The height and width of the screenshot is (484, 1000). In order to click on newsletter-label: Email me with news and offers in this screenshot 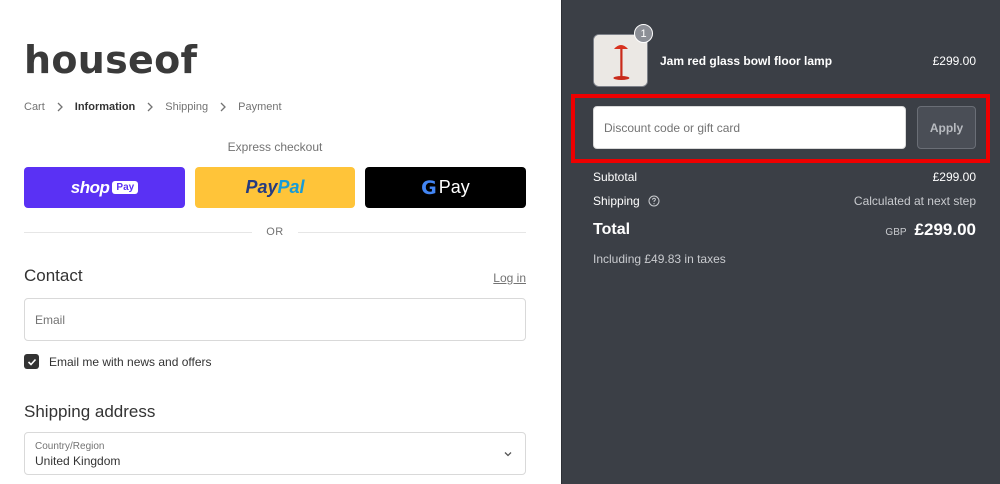, I will do `click(130, 362)`.